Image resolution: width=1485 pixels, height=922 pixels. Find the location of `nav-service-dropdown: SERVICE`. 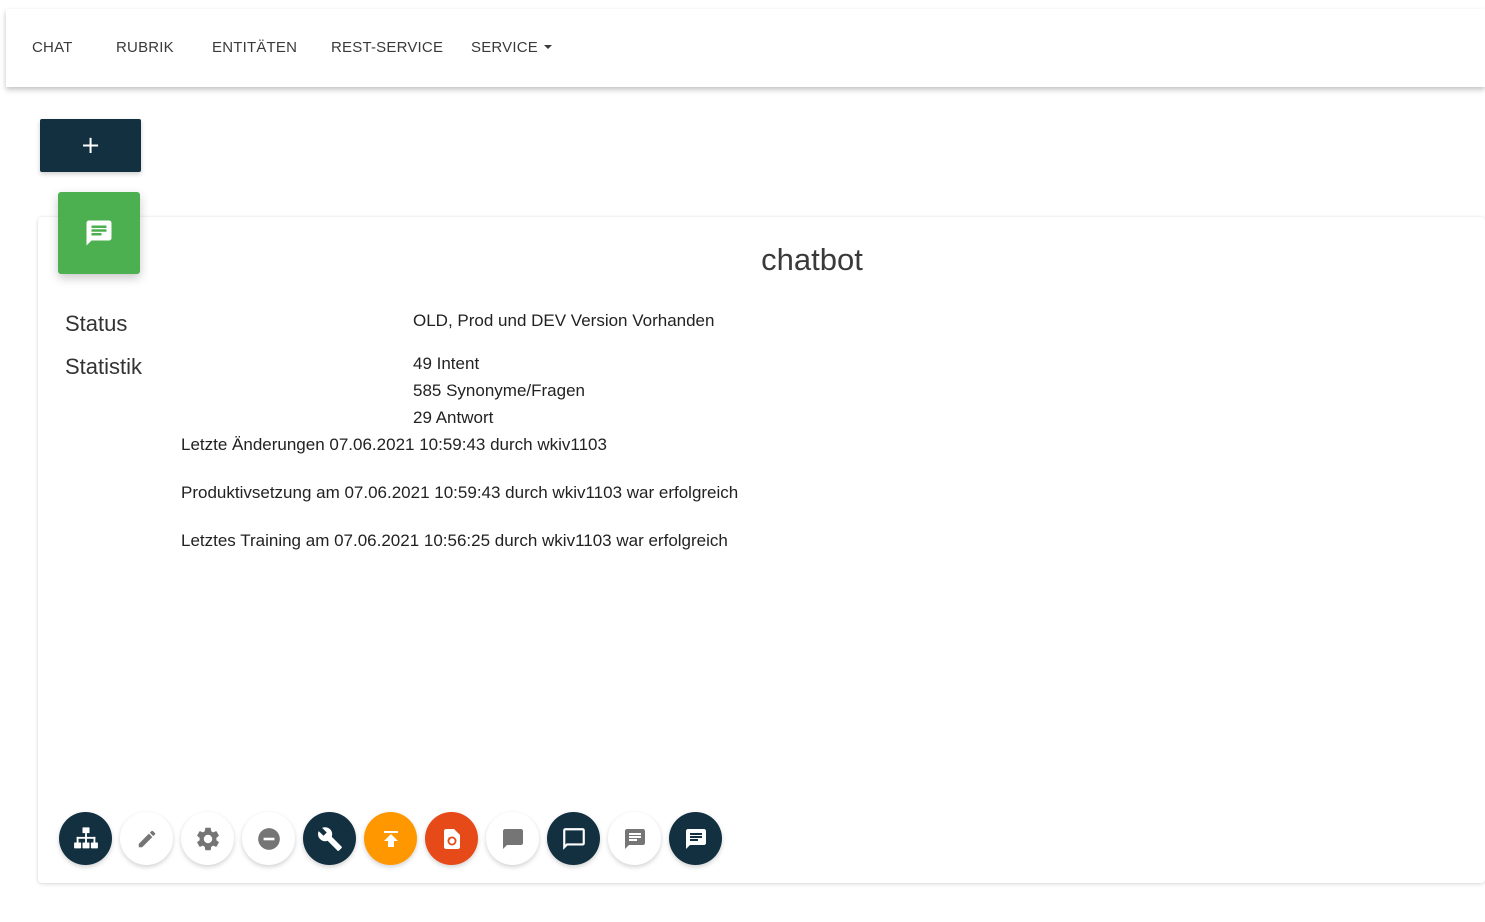

nav-service-dropdown: SERVICE is located at coordinates (511, 47).